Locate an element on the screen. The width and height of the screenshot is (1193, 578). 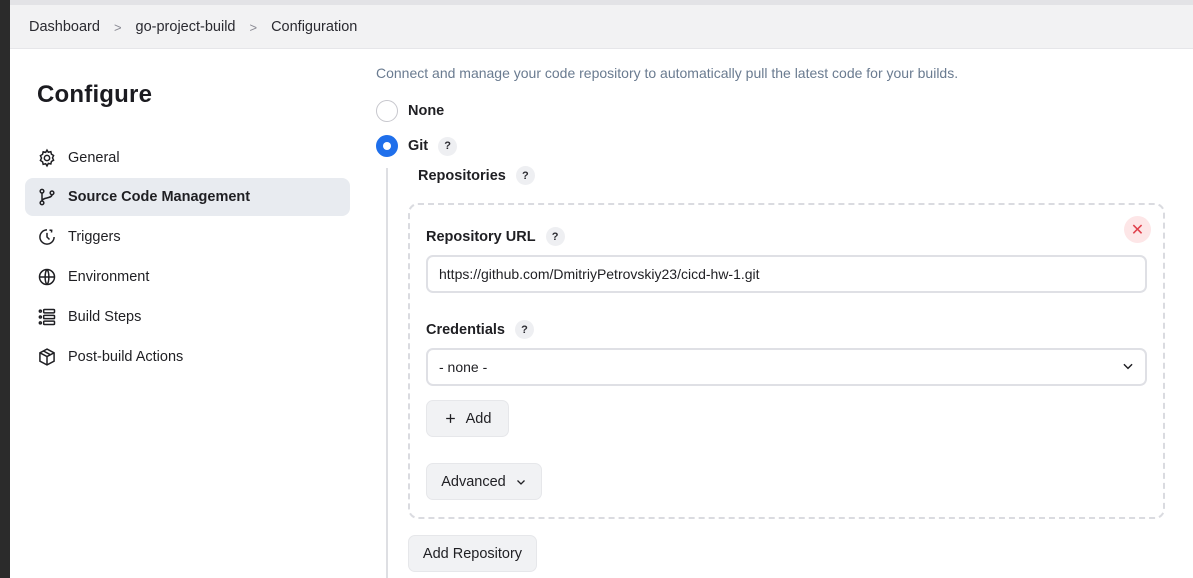
sidebar-item-triggers: Triggers is located at coordinates (187, 237).